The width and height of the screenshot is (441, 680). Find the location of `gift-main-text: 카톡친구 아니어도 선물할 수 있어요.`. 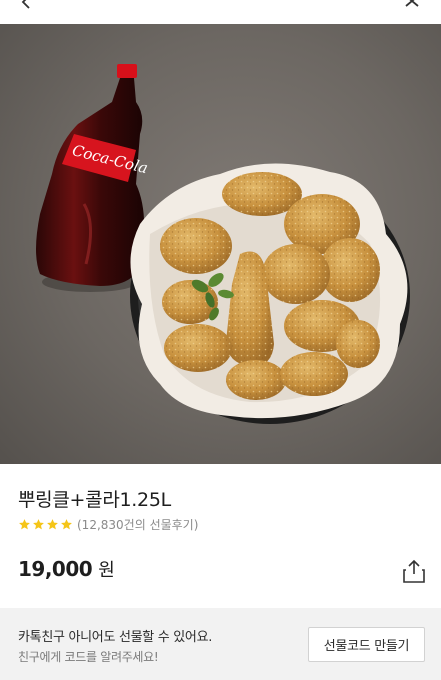

gift-main-text: 카톡친구 아니어도 선물할 수 있어요. is located at coordinates (115, 637).